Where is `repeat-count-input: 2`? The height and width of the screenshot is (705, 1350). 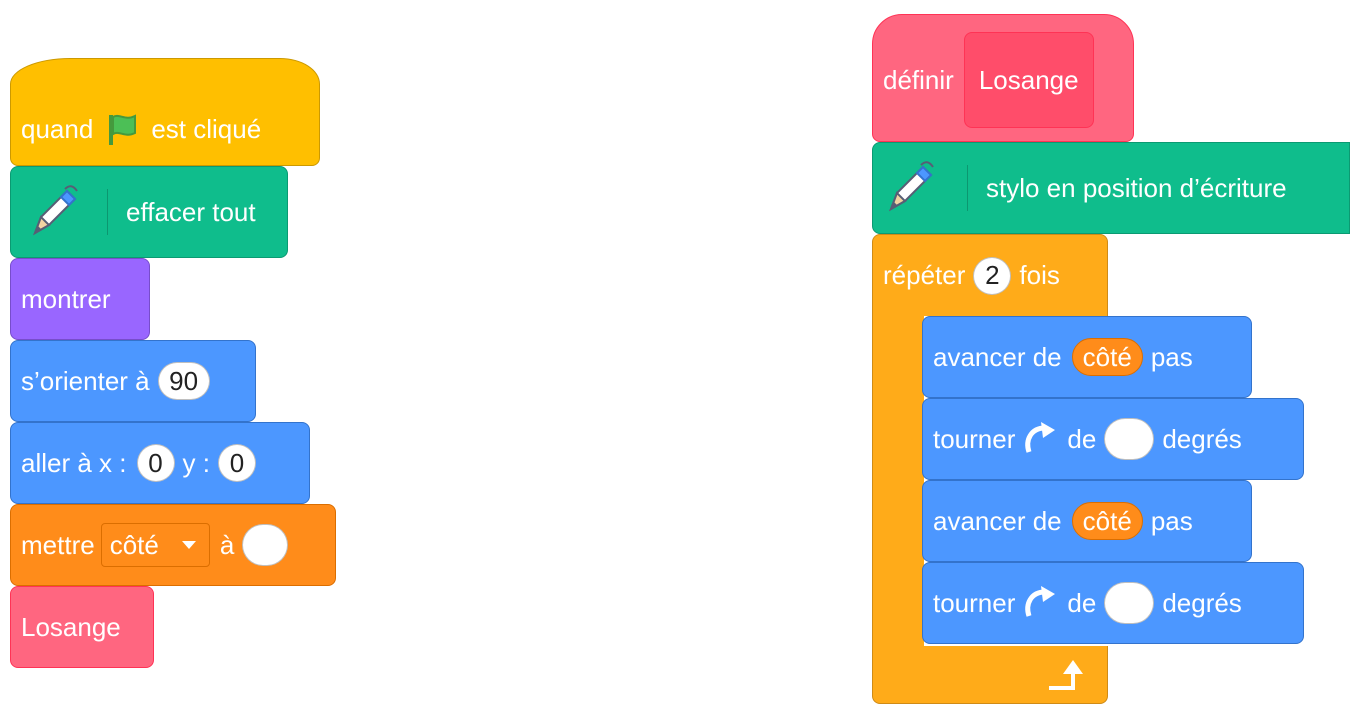
repeat-count-input: 2 is located at coordinates (992, 275).